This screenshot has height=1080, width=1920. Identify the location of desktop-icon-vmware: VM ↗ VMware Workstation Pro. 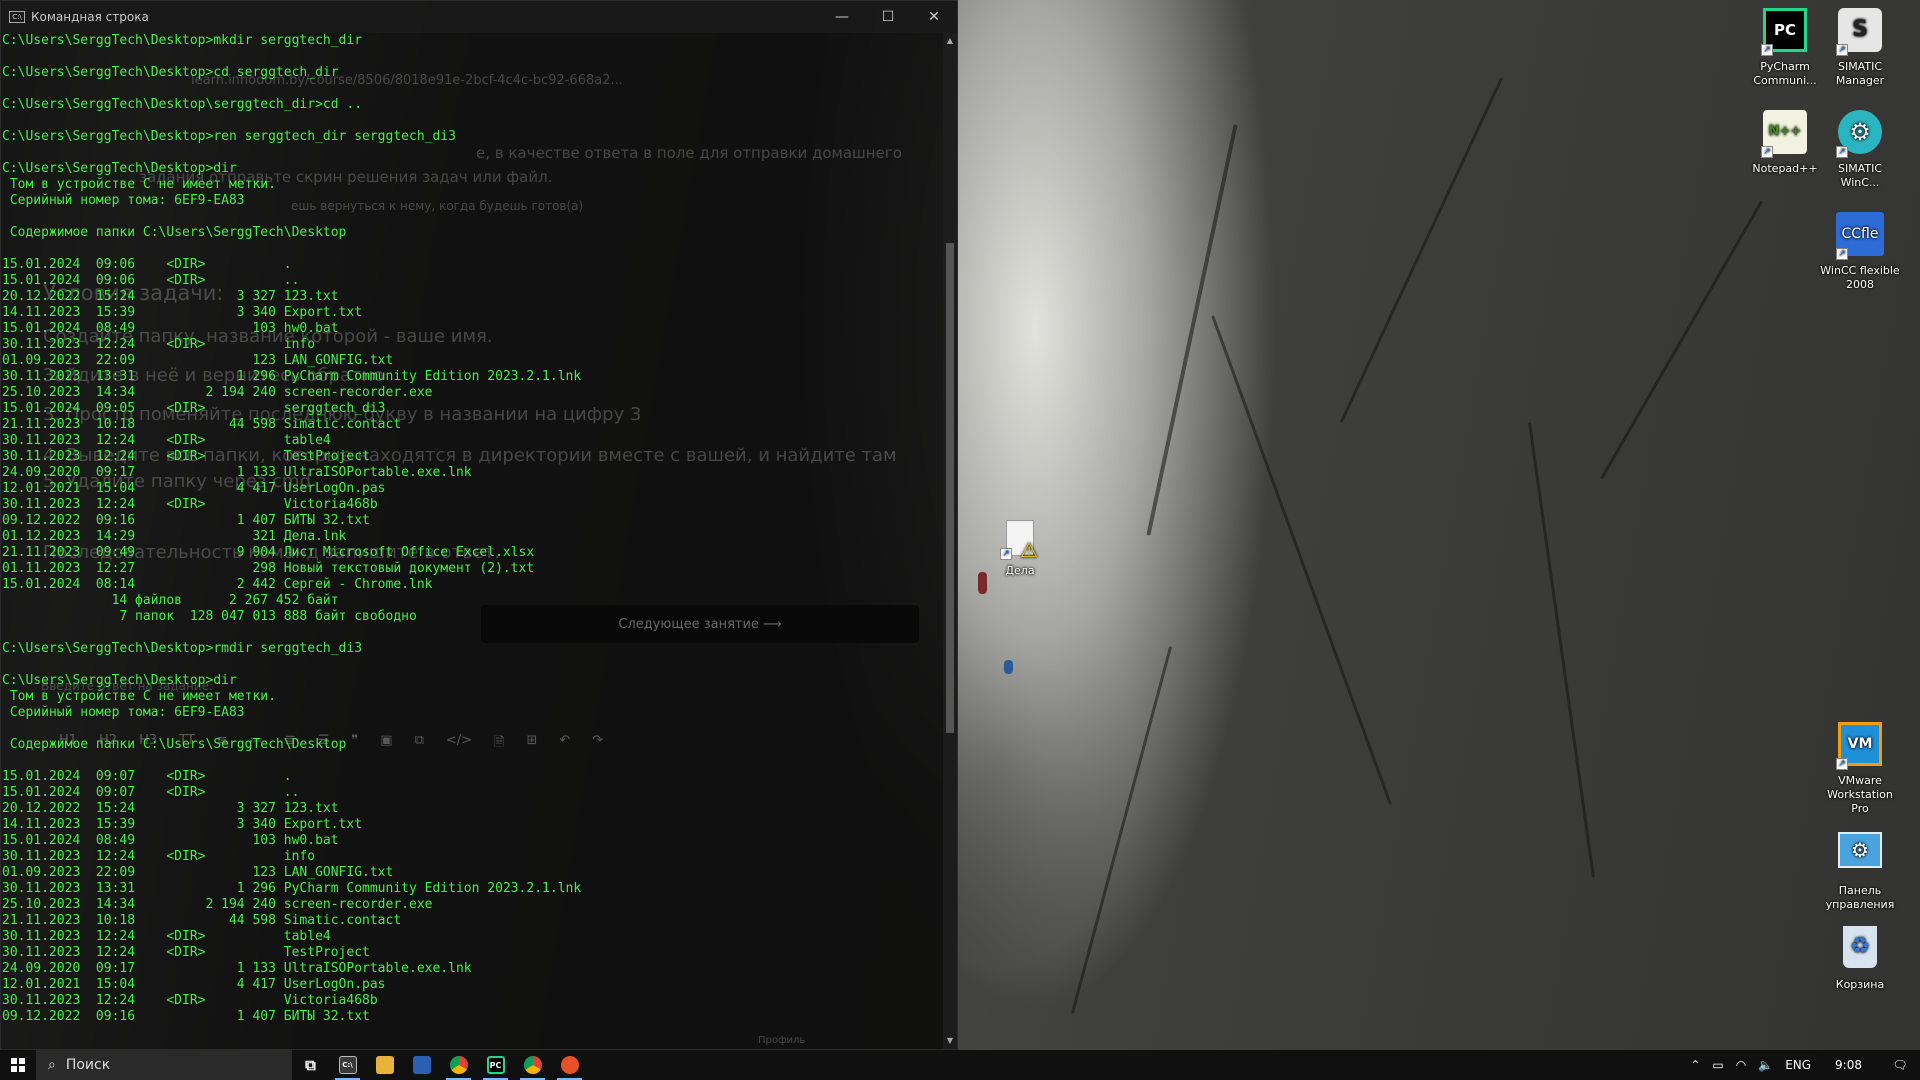
(1860, 769).